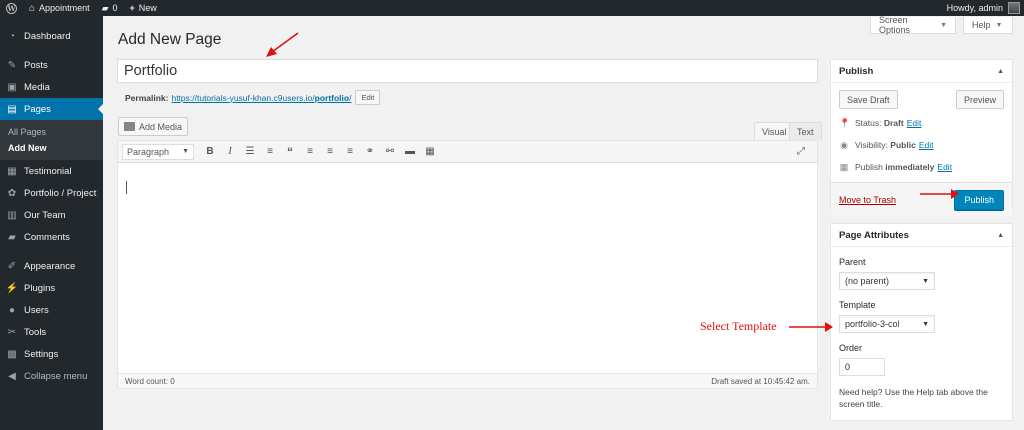 The height and width of the screenshot is (430, 1024). What do you see at coordinates (282, 44) in the screenshot?
I see `annotation-arrow-title` at bounding box center [282, 44].